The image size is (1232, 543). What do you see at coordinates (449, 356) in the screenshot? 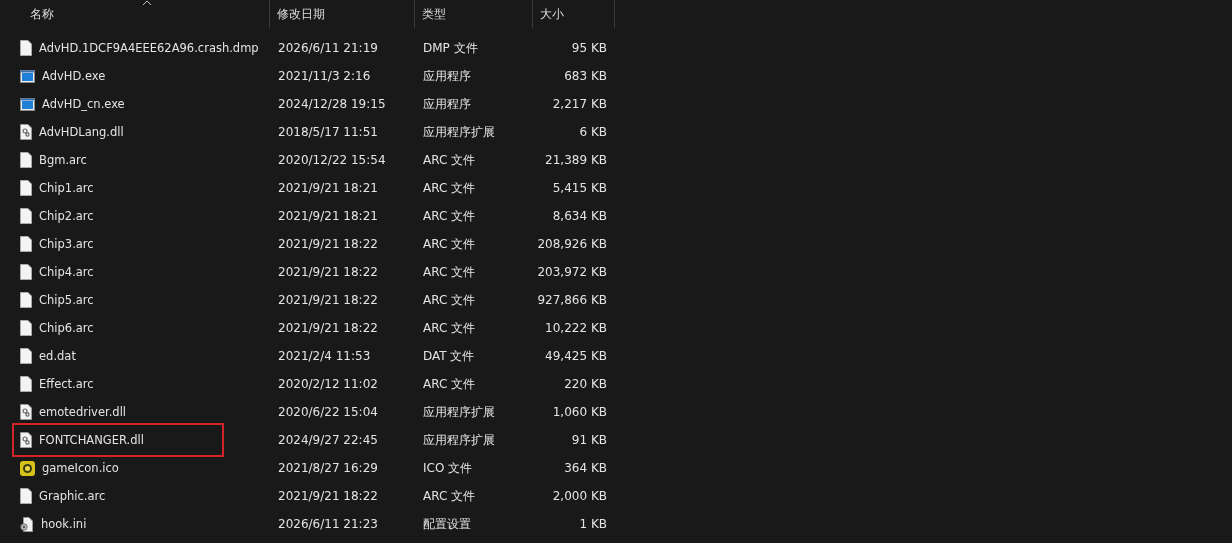
I see `file-type: DAT 文件` at bounding box center [449, 356].